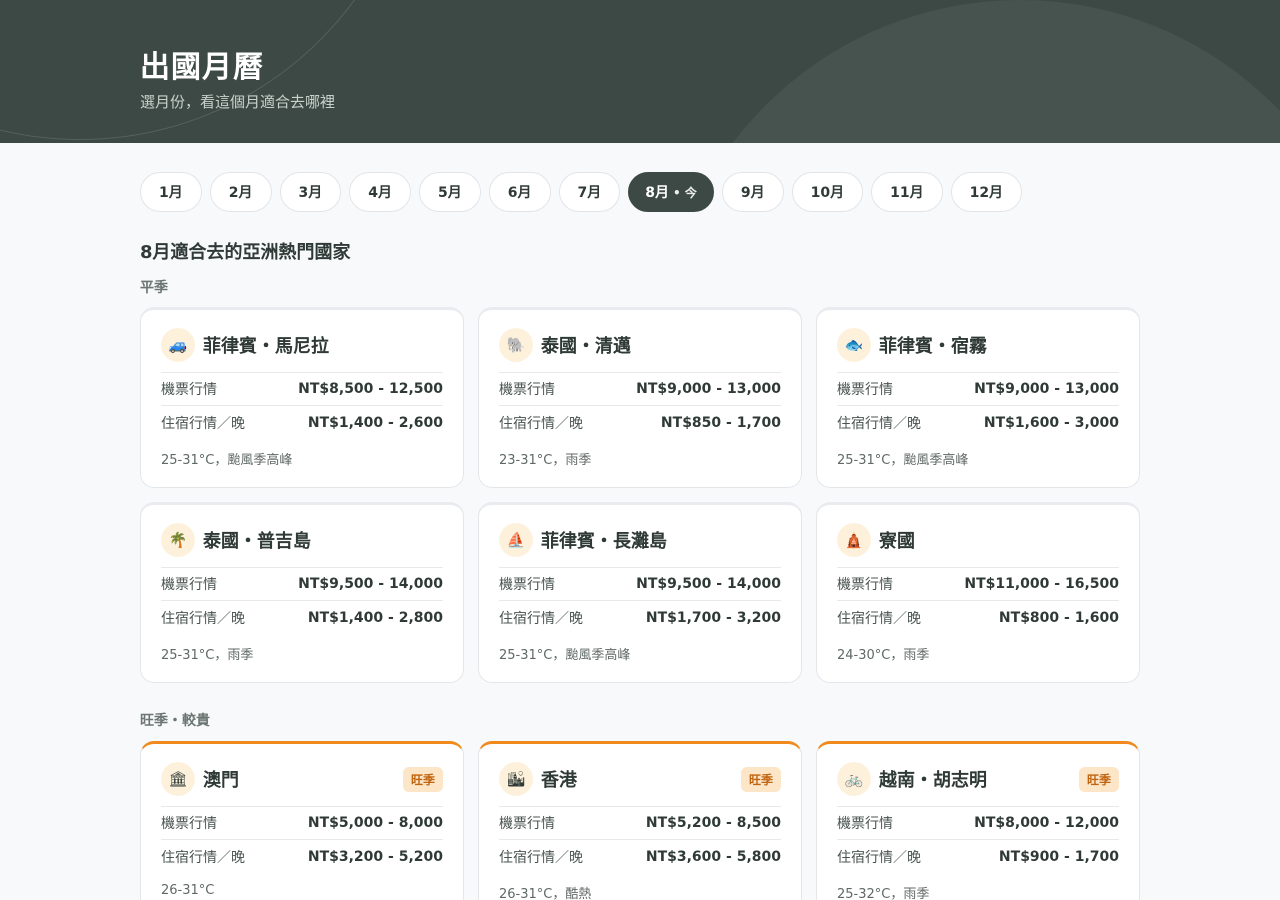 The width and height of the screenshot is (1280, 900). What do you see at coordinates (559, 780) in the screenshot?
I see `destination-name: 香港` at bounding box center [559, 780].